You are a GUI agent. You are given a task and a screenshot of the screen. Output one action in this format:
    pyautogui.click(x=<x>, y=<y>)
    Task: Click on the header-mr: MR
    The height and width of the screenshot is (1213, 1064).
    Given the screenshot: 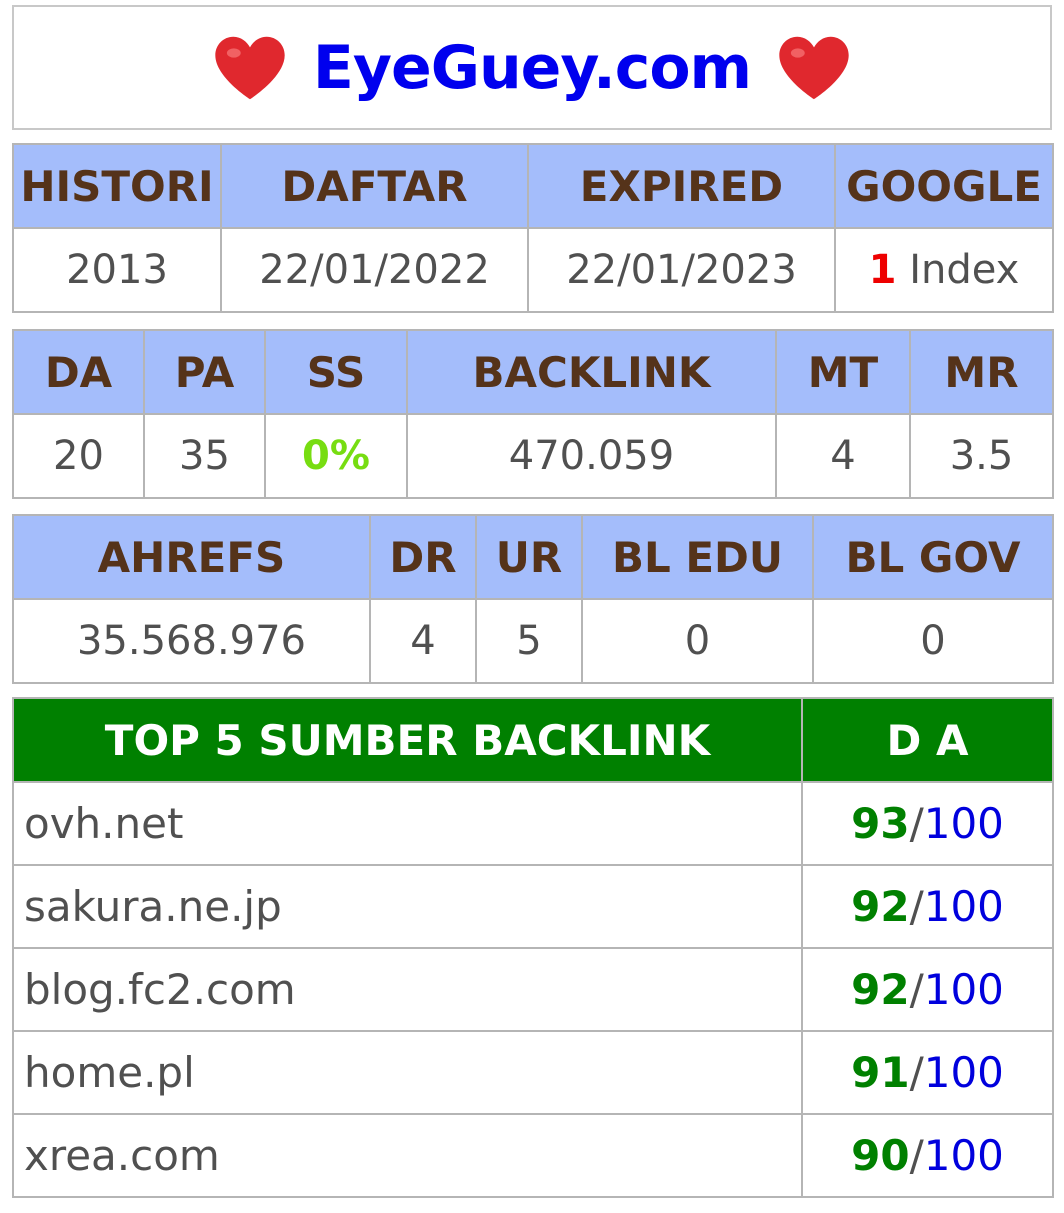 What is the action you would take?
    pyautogui.click(x=981, y=372)
    